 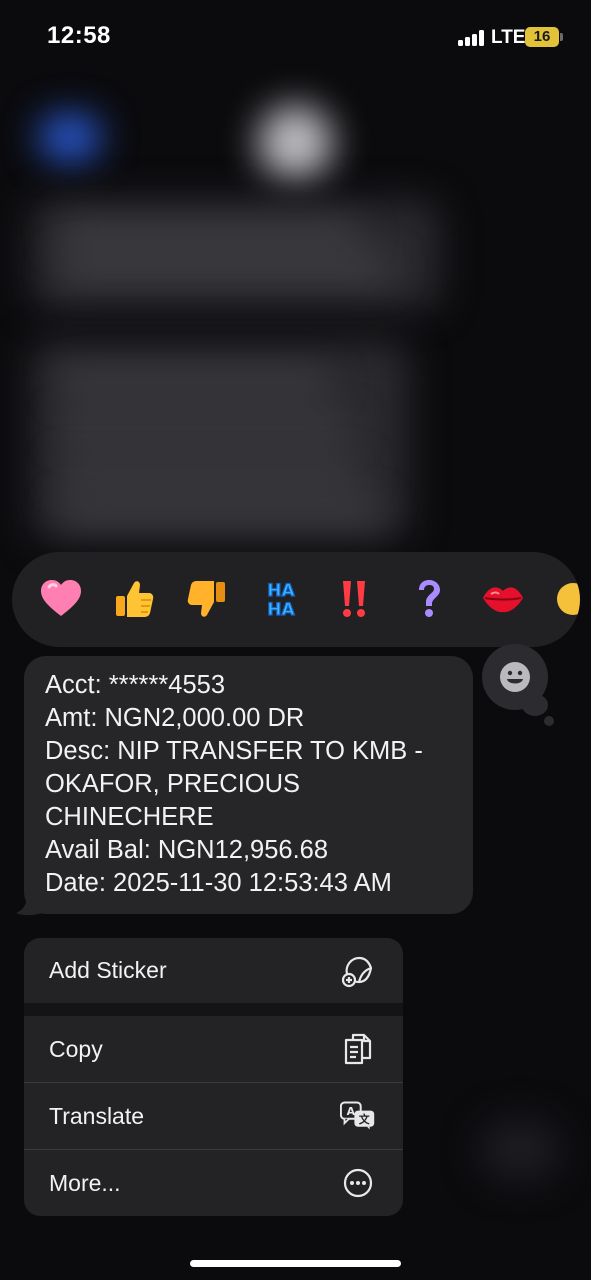 What do you see at coordinates (351, 1111) in the screenshot?
I see `svg-text: A` at bounding box center [351, 1111].